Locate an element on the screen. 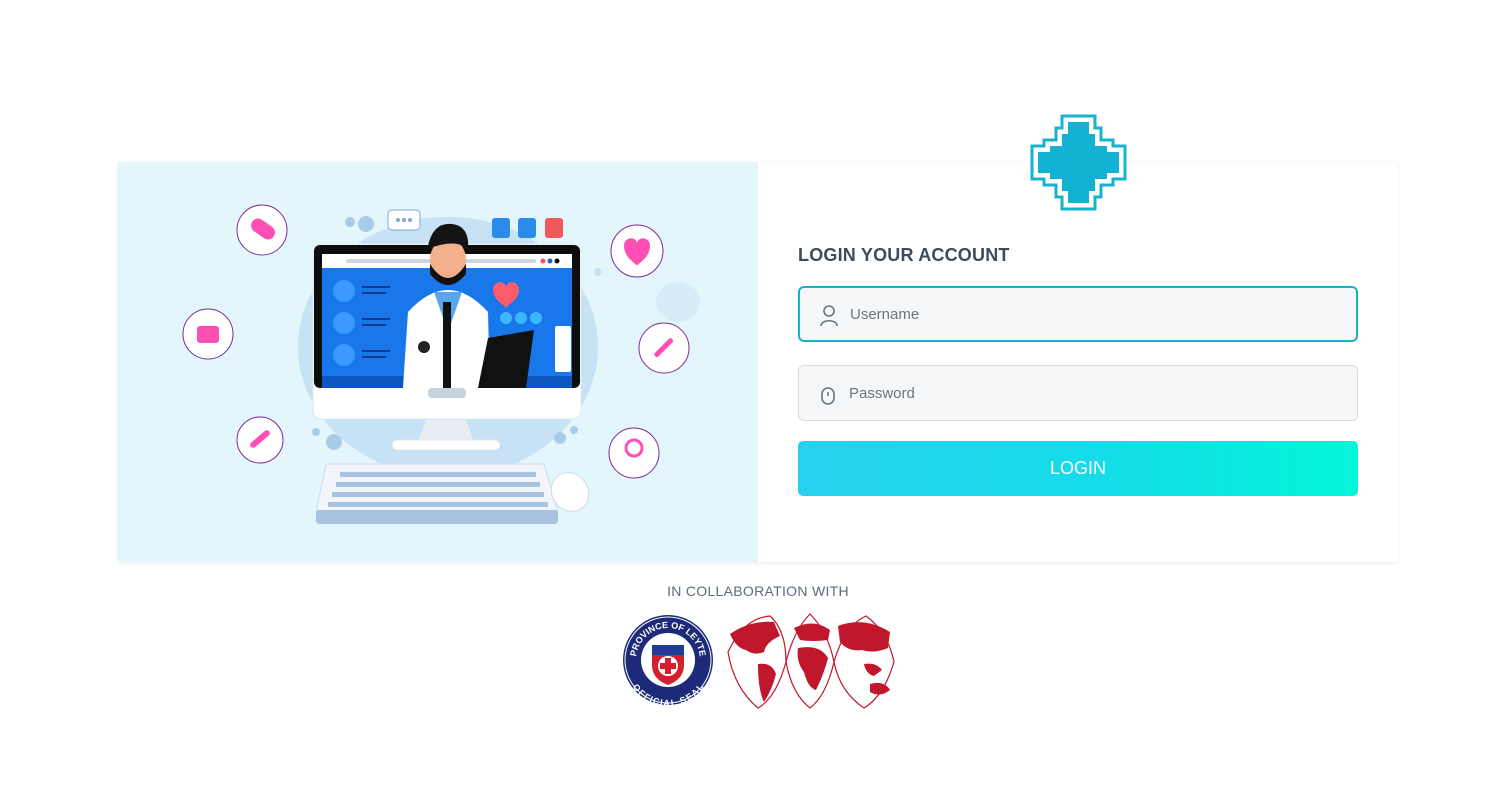 Image resolution: width=1512 pixels, height=792 pixels. login-title: LOGIN YOUR ACCOUNT is located at coordinates (904, 255).